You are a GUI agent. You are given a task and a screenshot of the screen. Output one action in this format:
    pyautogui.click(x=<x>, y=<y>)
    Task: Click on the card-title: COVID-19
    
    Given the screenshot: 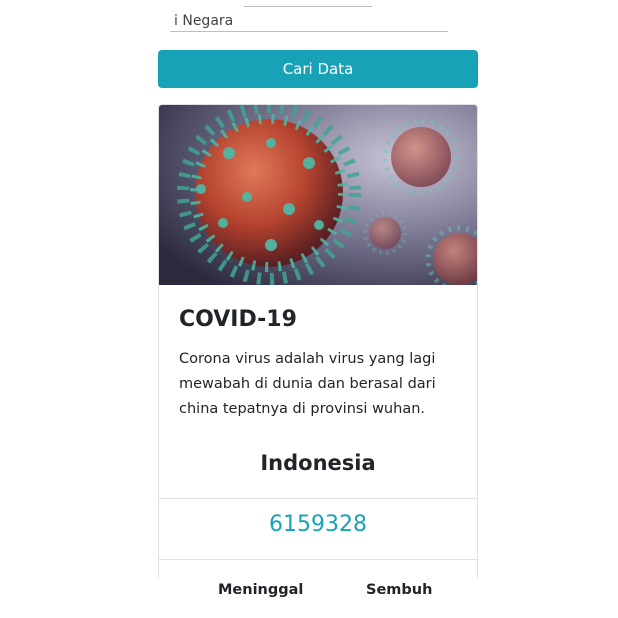 What is the action you would take?
    pyautogui.click(x=238, y=319)
    